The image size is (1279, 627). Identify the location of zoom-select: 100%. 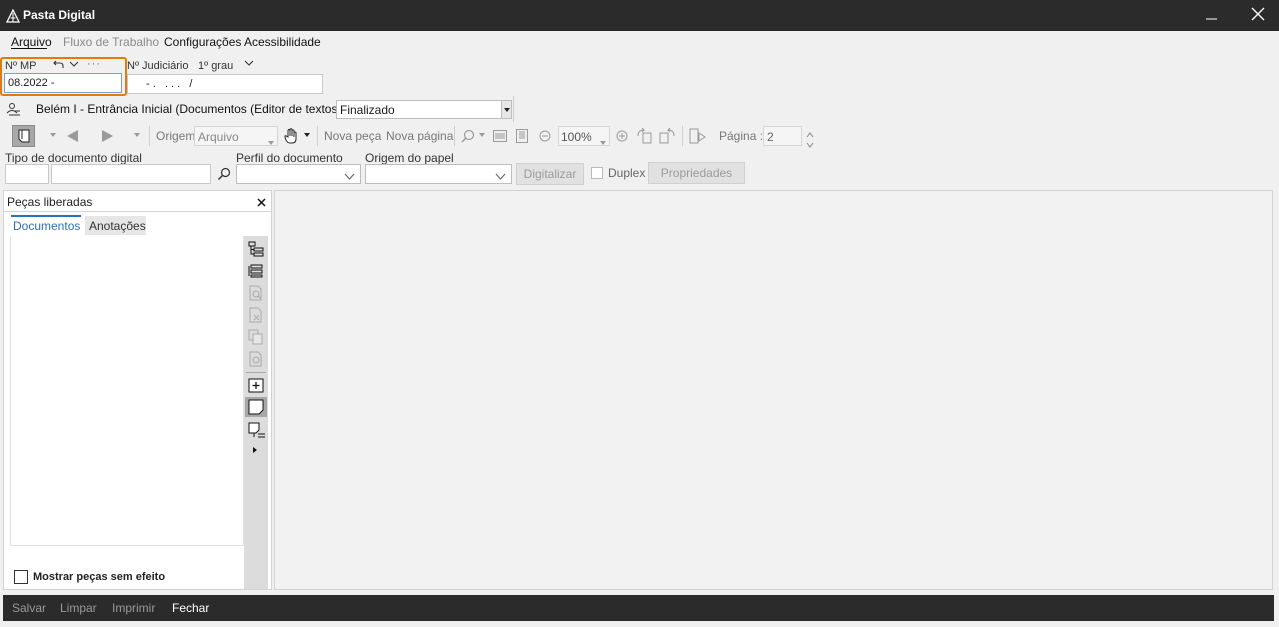
(584, 136).